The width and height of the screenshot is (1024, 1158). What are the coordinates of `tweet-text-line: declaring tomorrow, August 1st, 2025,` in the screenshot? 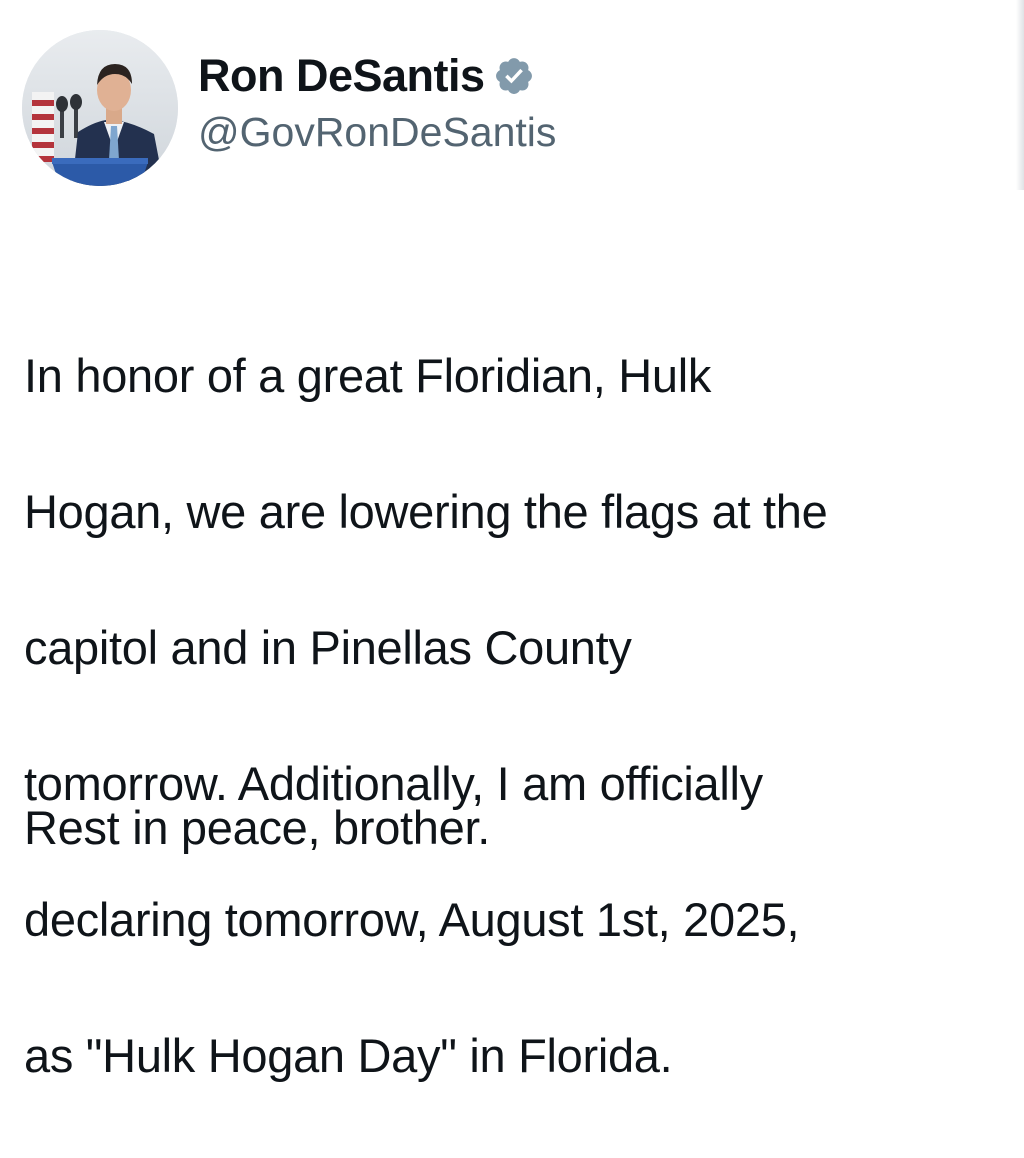 It's located at (412, 919).